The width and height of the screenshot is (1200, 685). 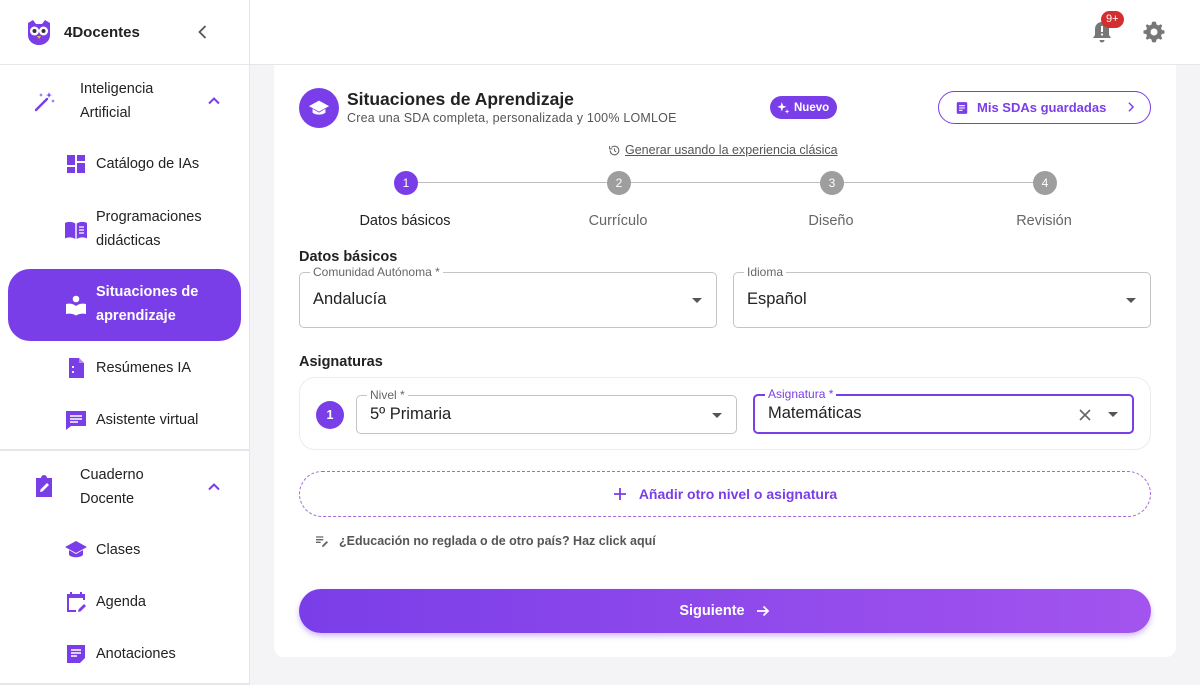 I want to click on saved-sdas-label: Mis SDAs guardadas, so click(x=1042, y=107).